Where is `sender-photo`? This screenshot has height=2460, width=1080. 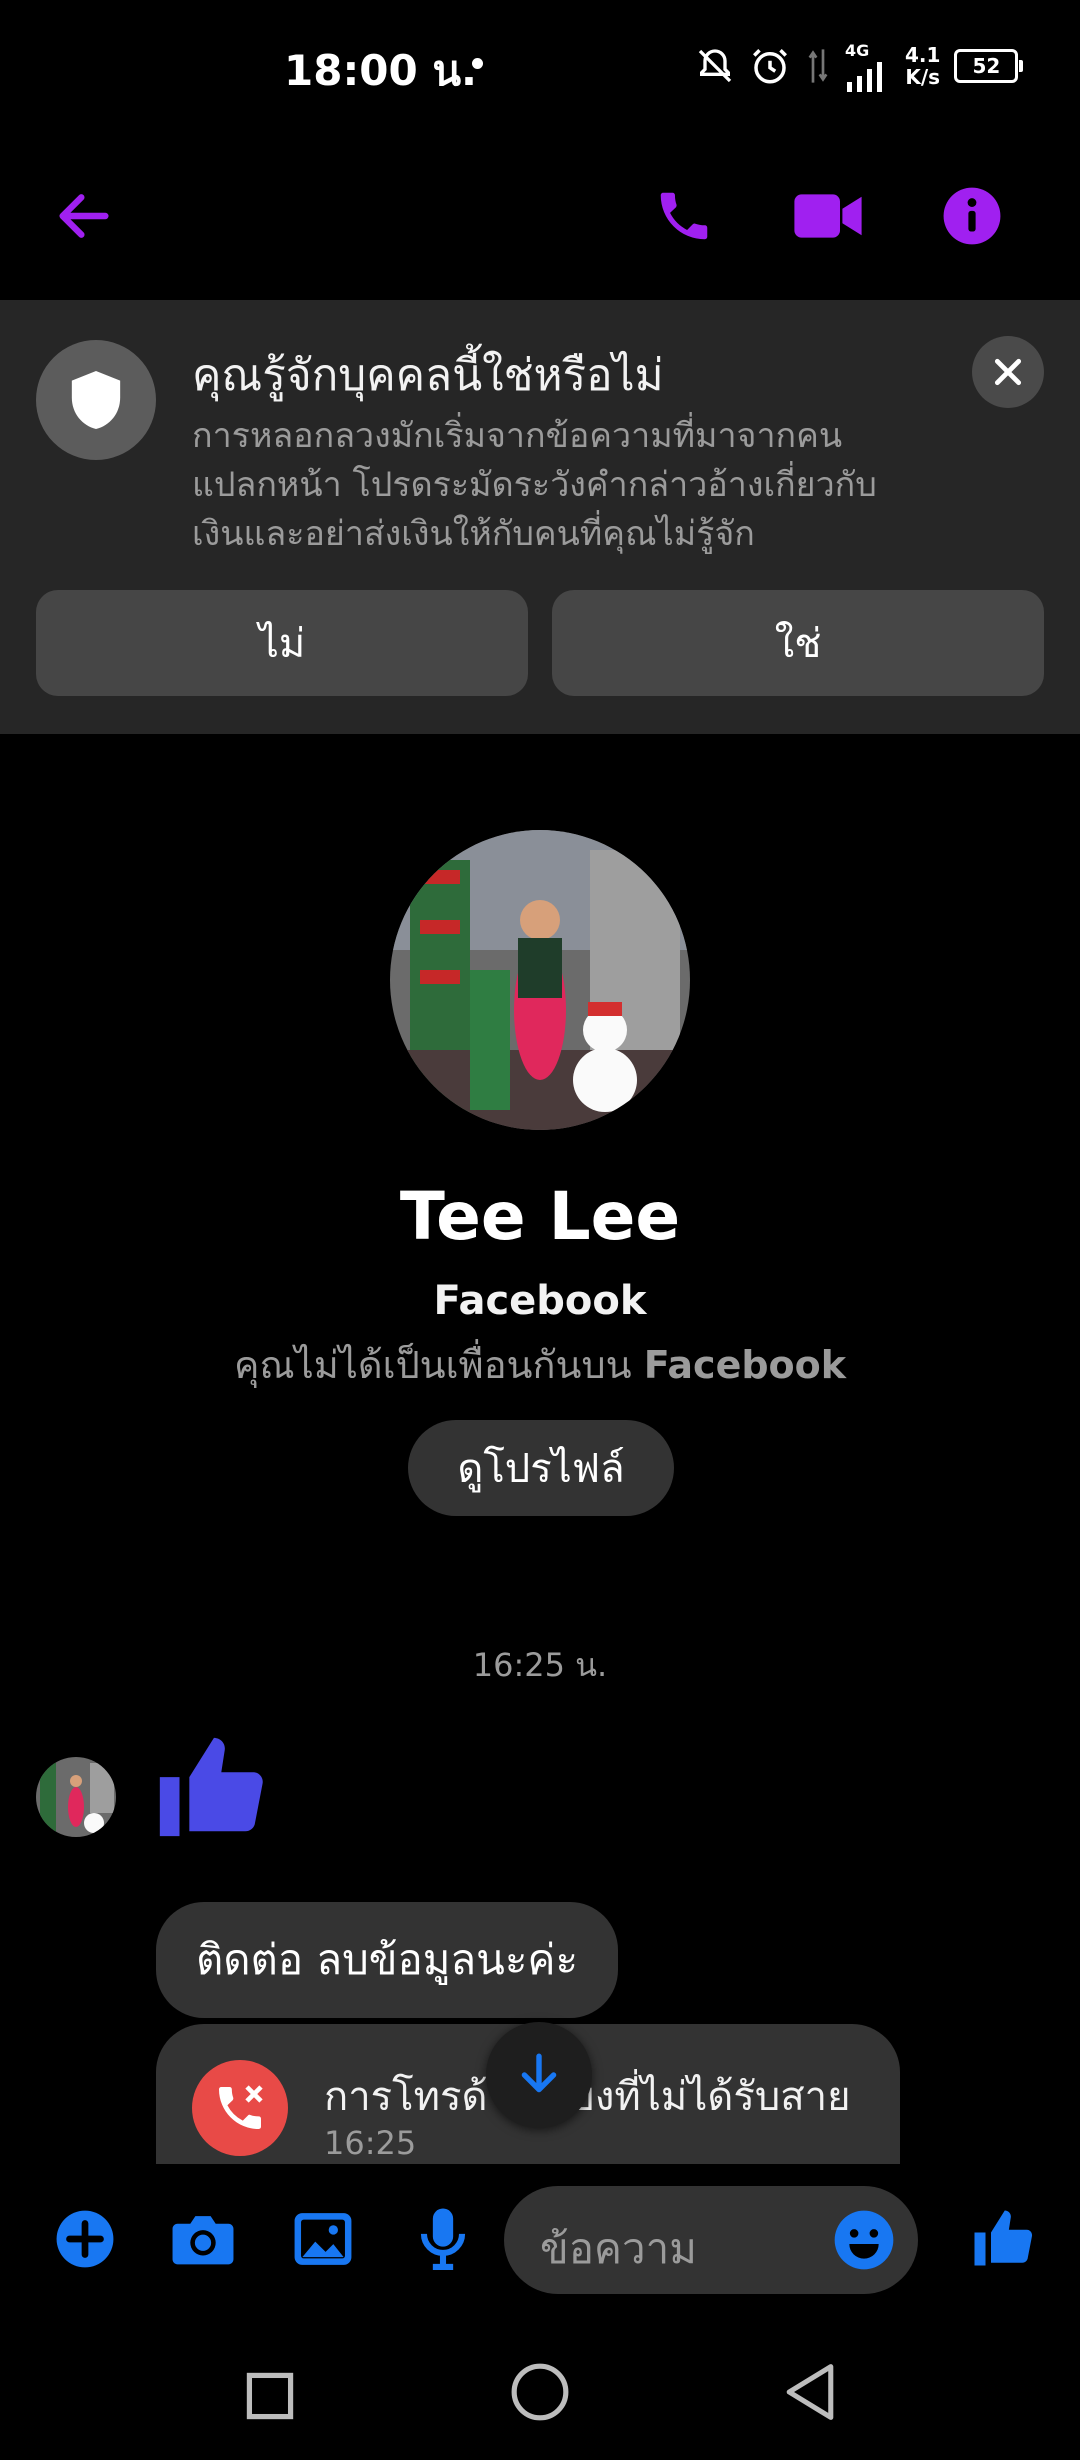 sender-photo is located at coordinates (76, 1797).